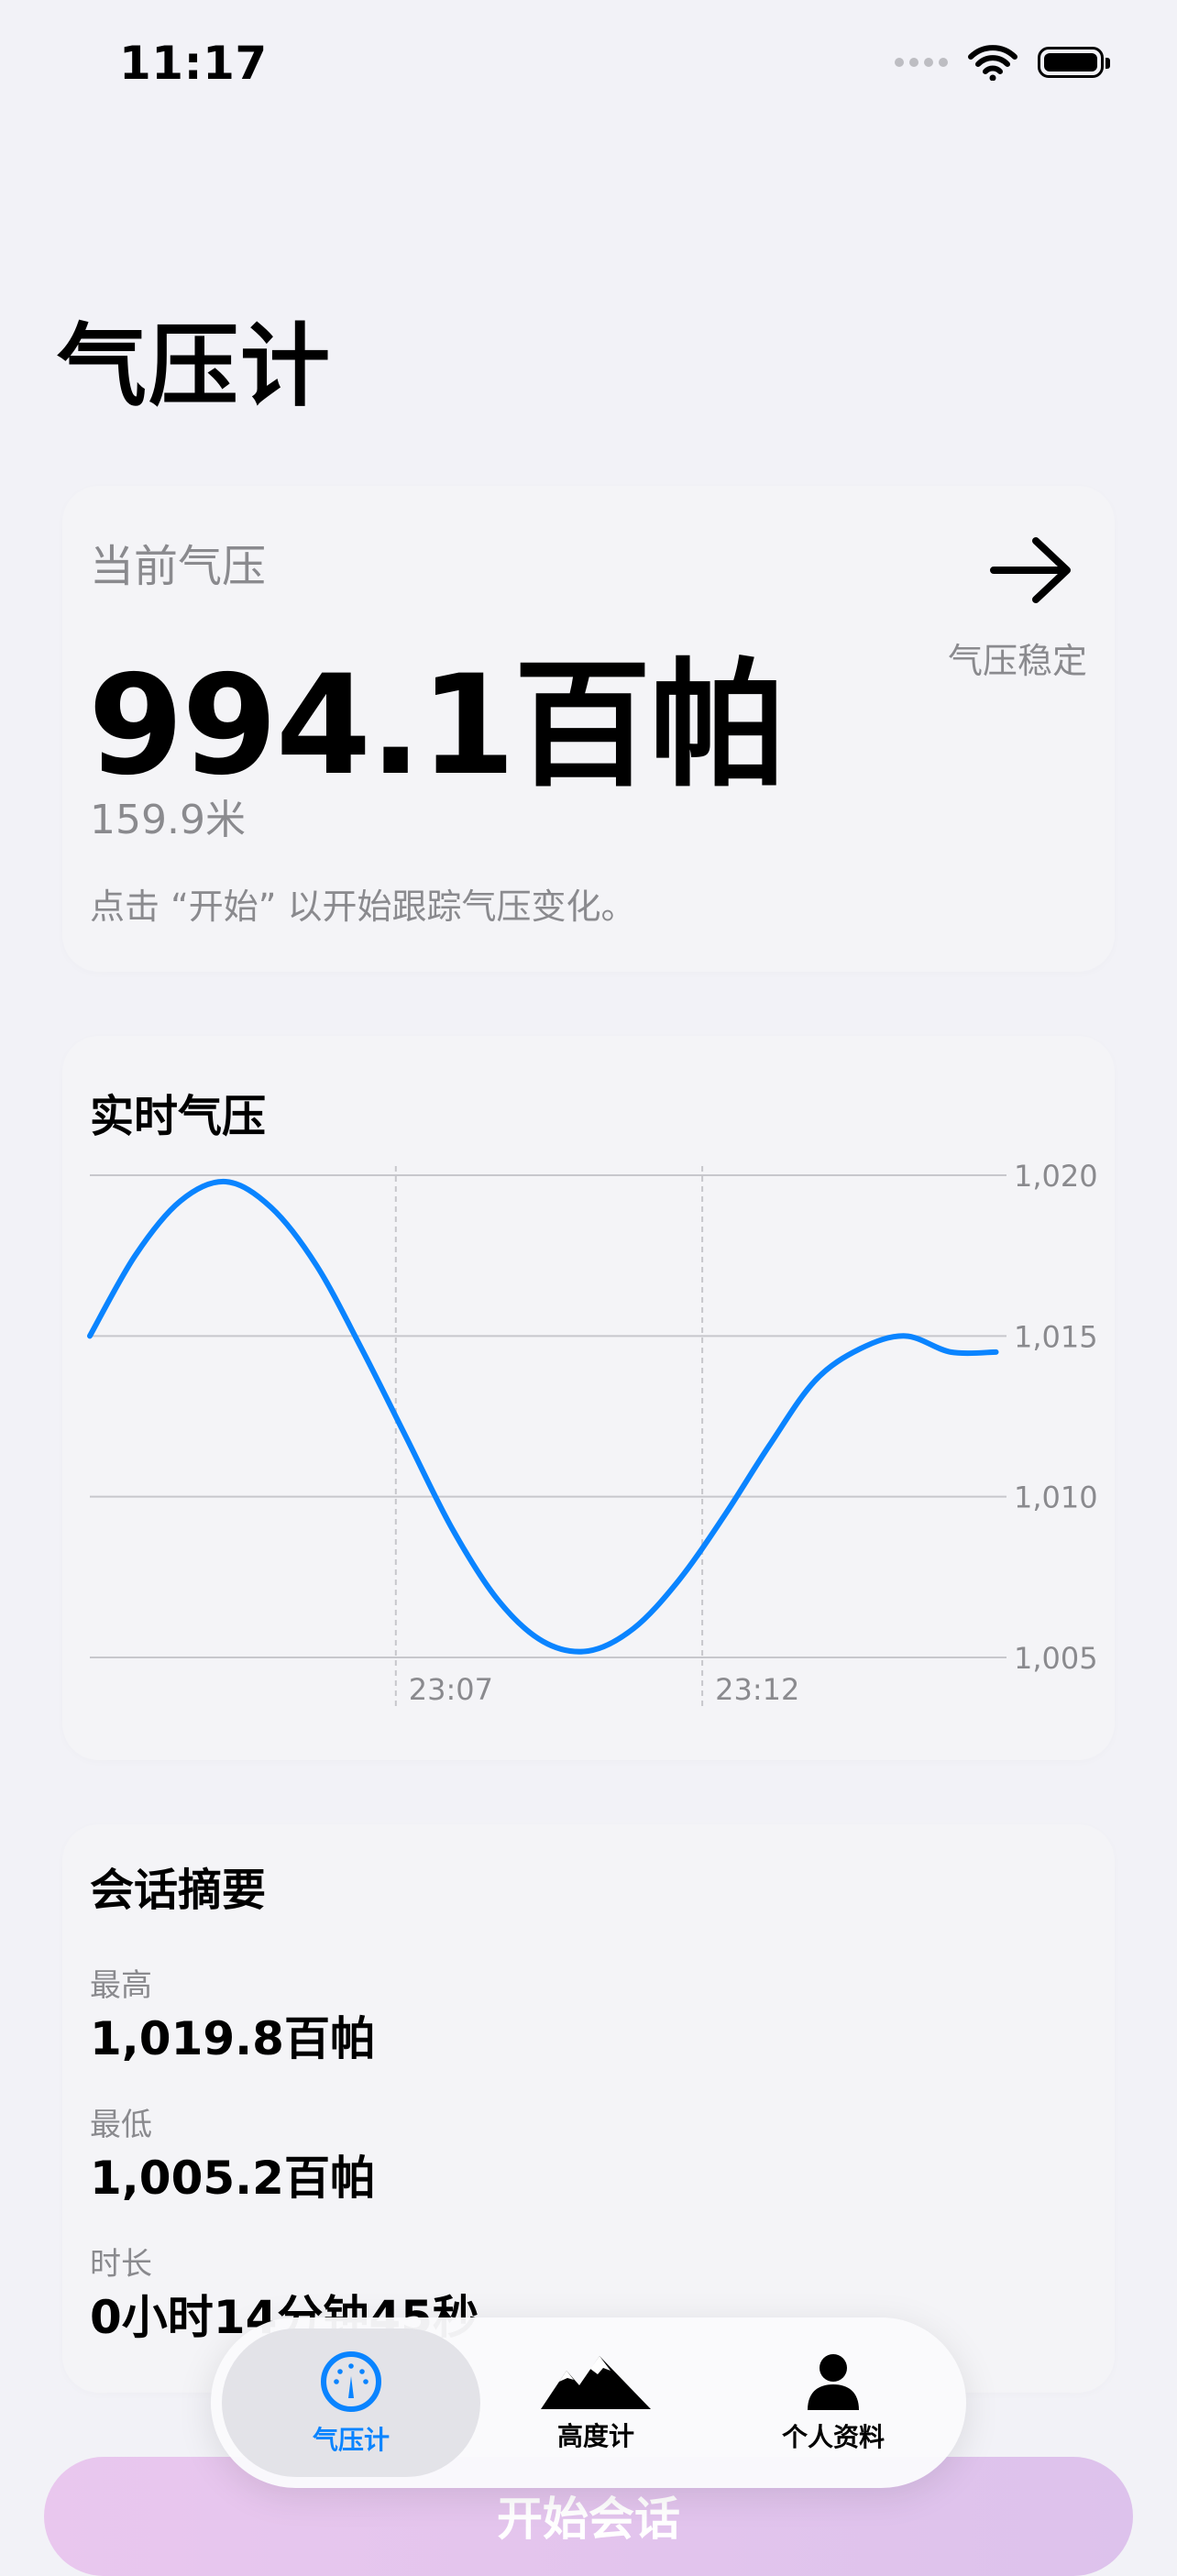  I want to click on battery-icon, so click(1074, 63).